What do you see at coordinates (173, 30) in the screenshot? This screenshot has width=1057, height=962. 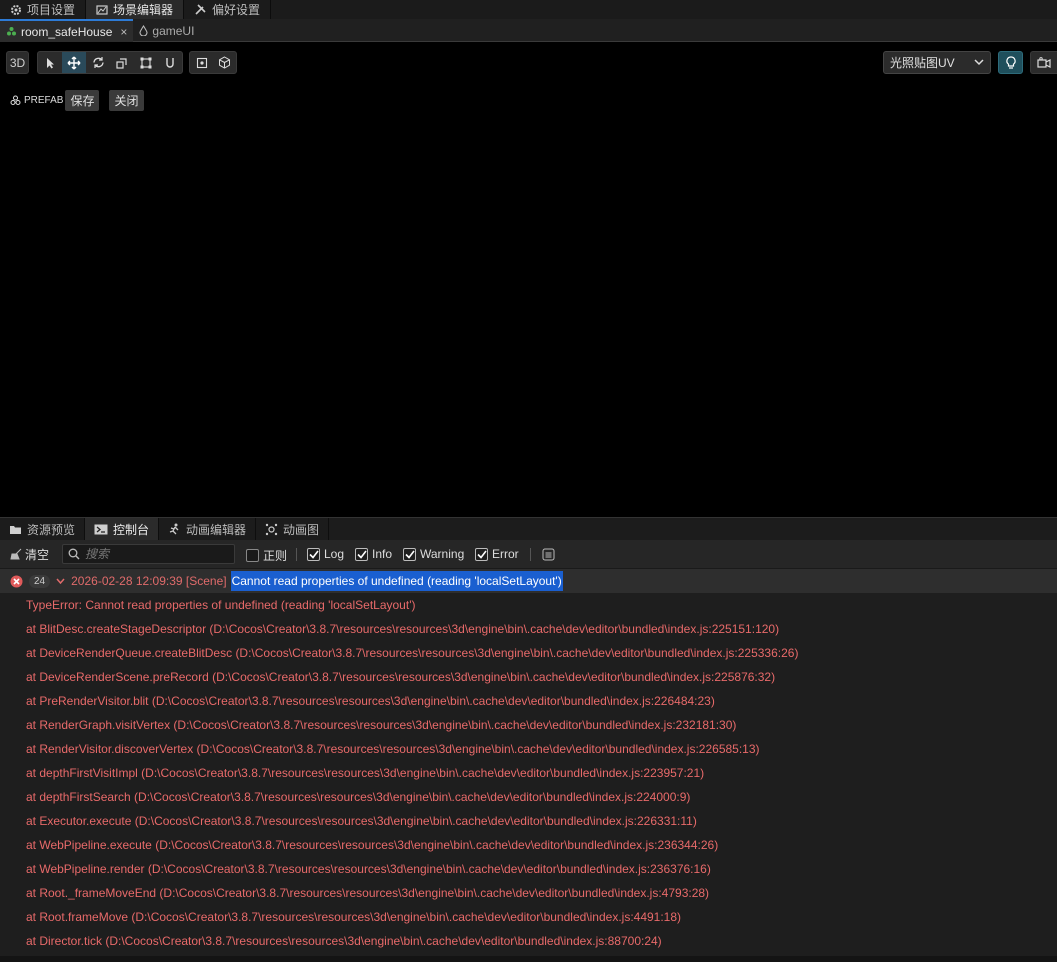 I see `tab-label: gameUI` at bounding box center [173, 30].